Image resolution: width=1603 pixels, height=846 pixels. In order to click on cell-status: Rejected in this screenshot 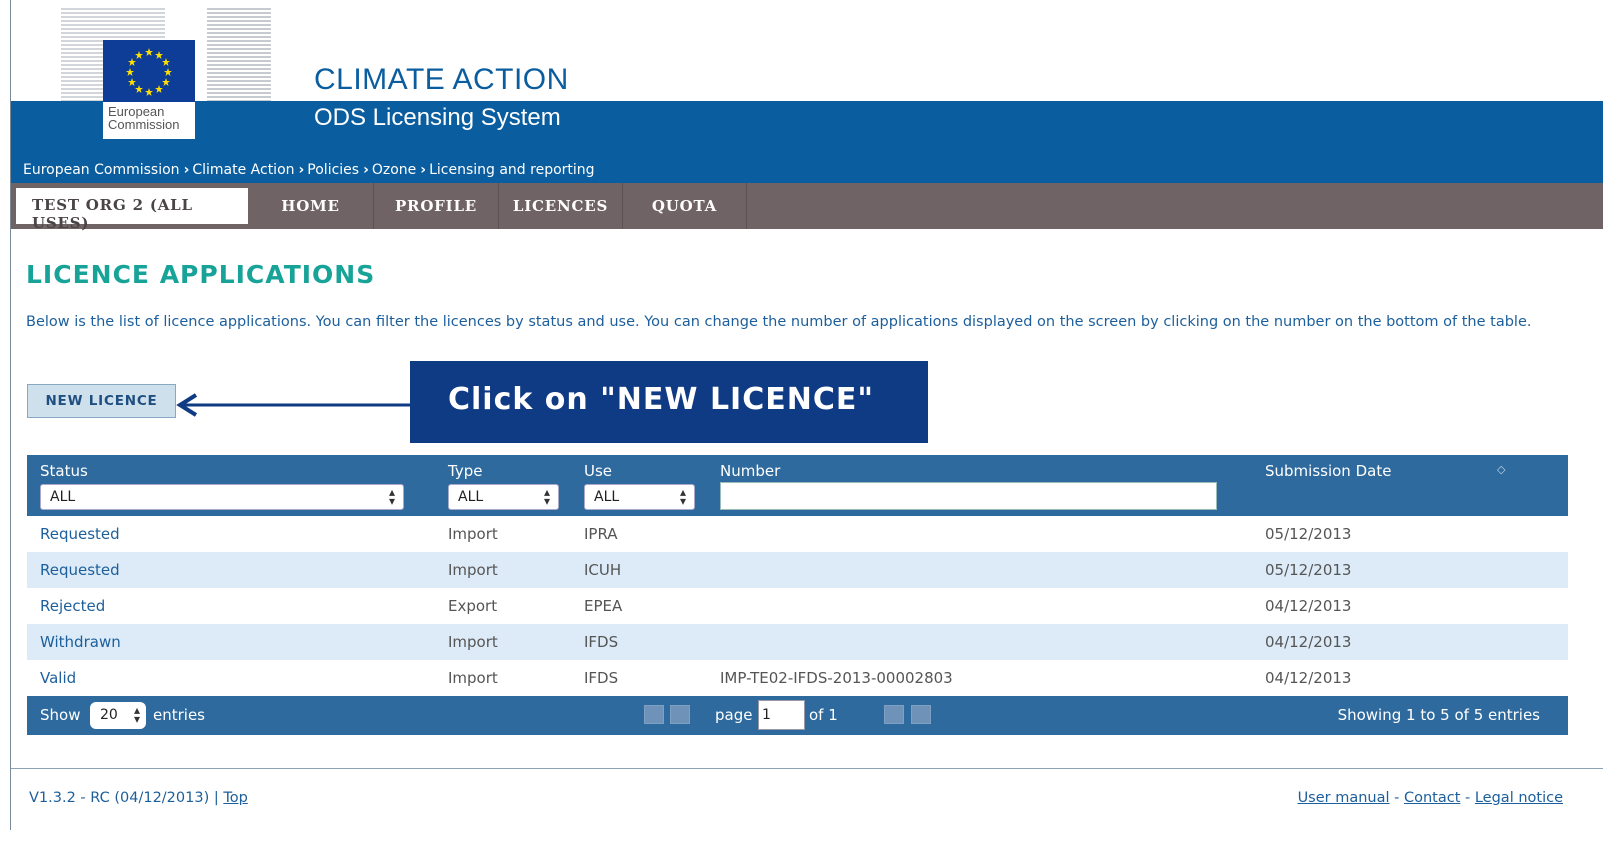, I will do `click(72, 606)`.